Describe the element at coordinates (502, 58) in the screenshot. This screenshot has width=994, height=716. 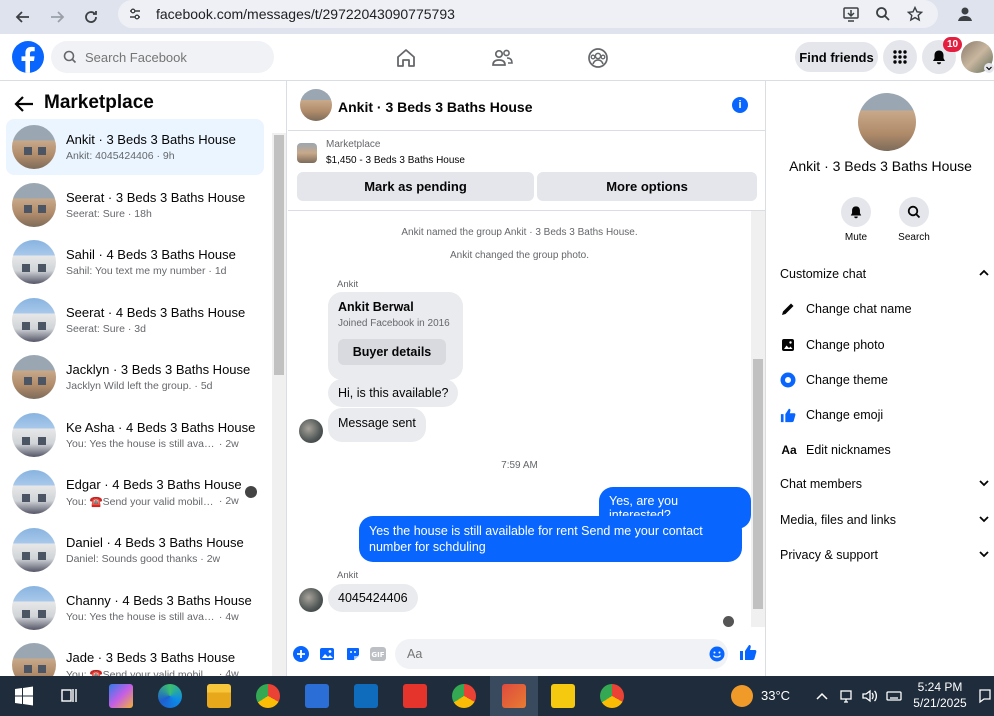
I see `friends-icon` at that location.